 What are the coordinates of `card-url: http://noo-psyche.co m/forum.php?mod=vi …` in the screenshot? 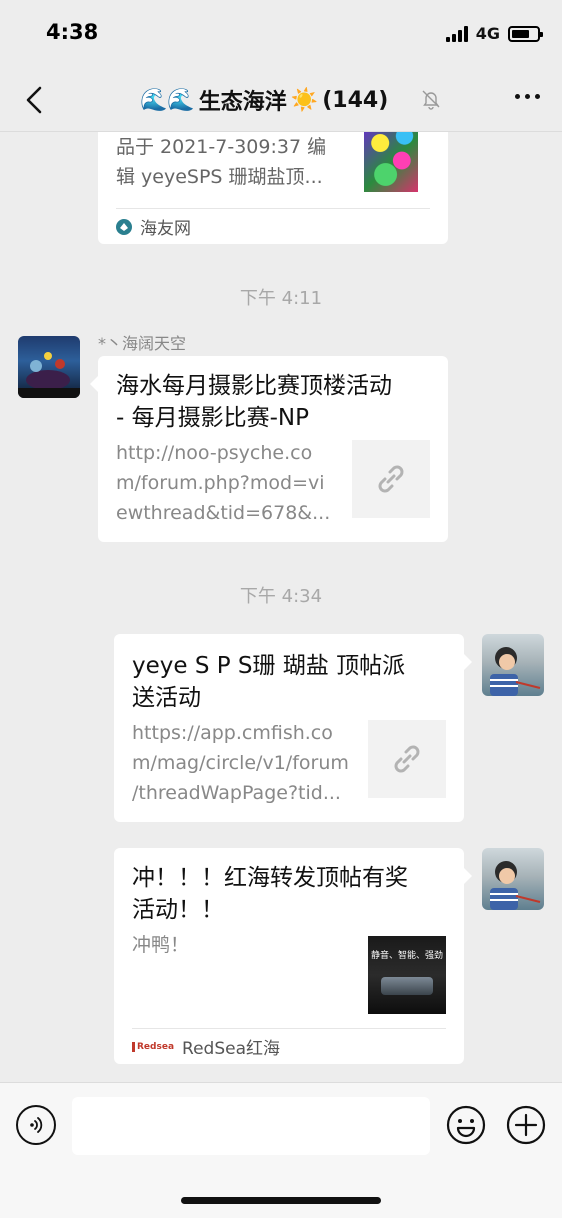 It's located at (223, 483).